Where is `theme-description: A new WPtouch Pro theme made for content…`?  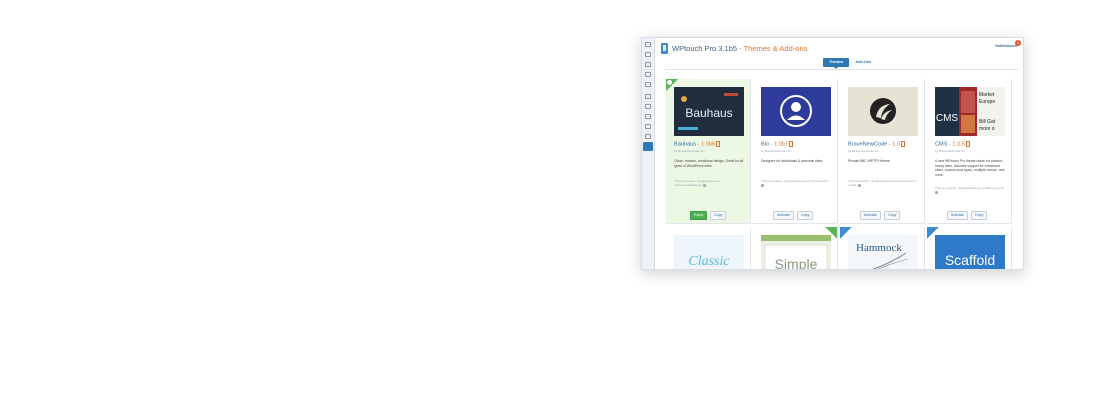
theme-description: A new WPtouch Pro theme made for content… is located at coordinates (970, 168).